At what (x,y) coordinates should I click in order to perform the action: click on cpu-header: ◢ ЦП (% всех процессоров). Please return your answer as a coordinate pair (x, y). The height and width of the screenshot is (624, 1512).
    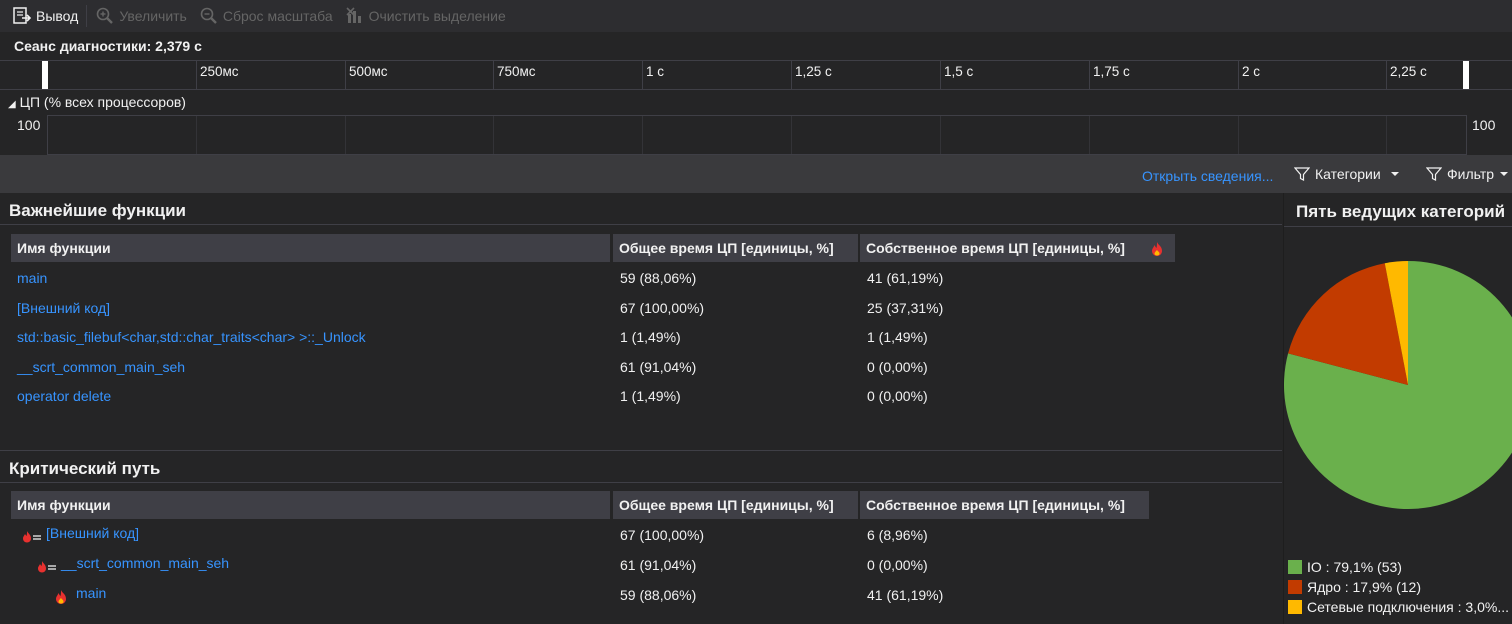
    Looking at the image, I should click on (756, 102).